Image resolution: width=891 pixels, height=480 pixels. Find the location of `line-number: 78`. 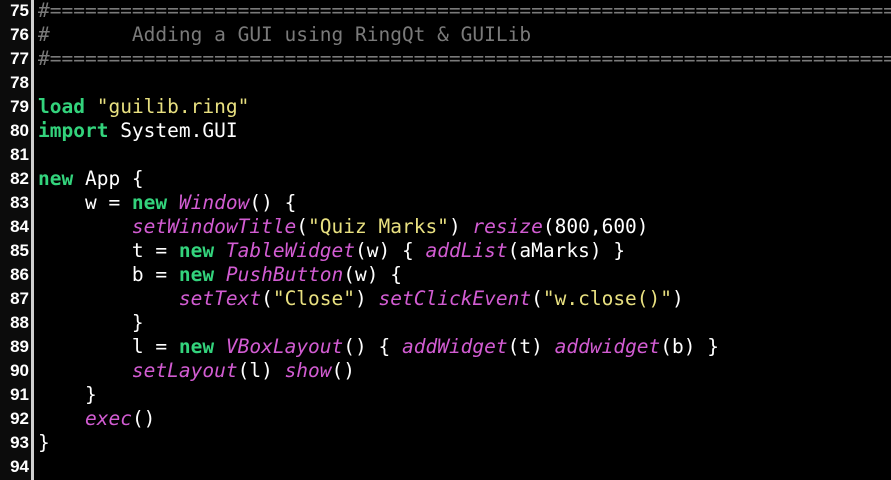

line-number: 78 is located at coordinates (19, 82).